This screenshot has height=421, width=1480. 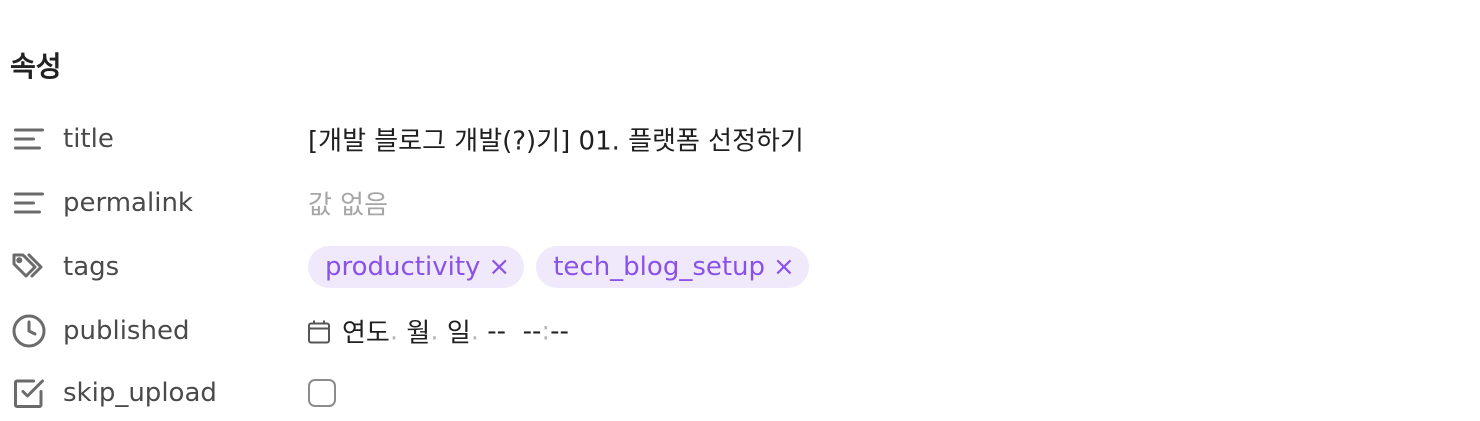 What do you see at coordinates (418, 331) in the screenshot?
I see `date-month-segment: 월` at bounding box center [418, 331].